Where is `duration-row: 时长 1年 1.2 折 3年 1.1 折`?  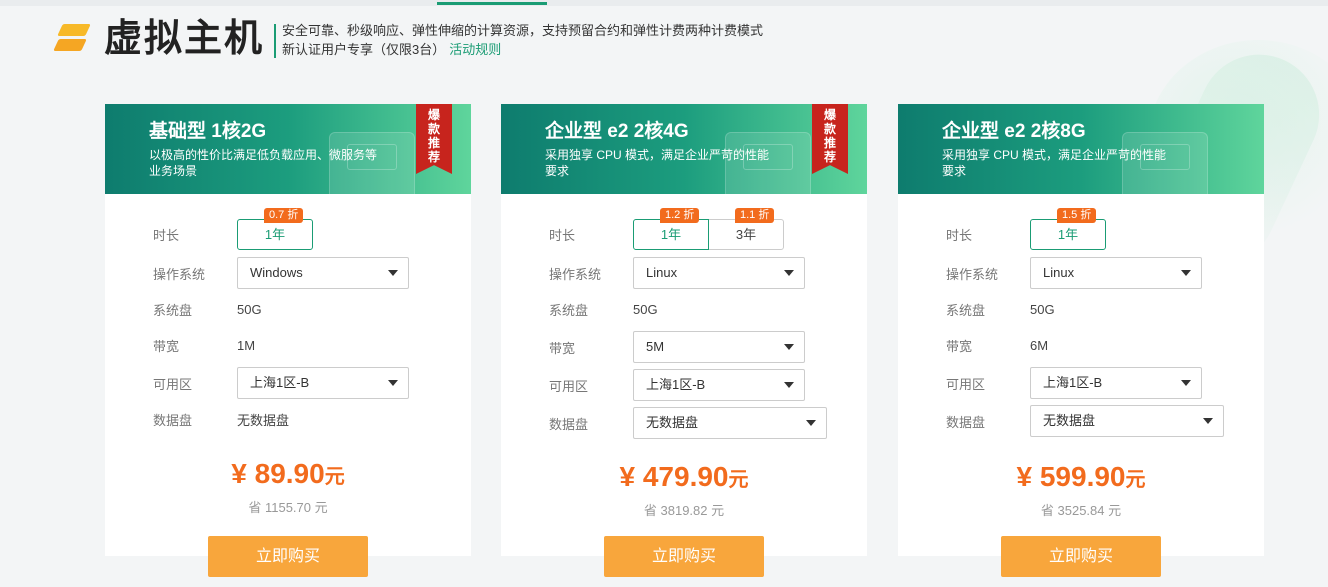 duration-row: 时长 1年 1.2 折 3年 1.1 折 is located at coordinates (666, 229).